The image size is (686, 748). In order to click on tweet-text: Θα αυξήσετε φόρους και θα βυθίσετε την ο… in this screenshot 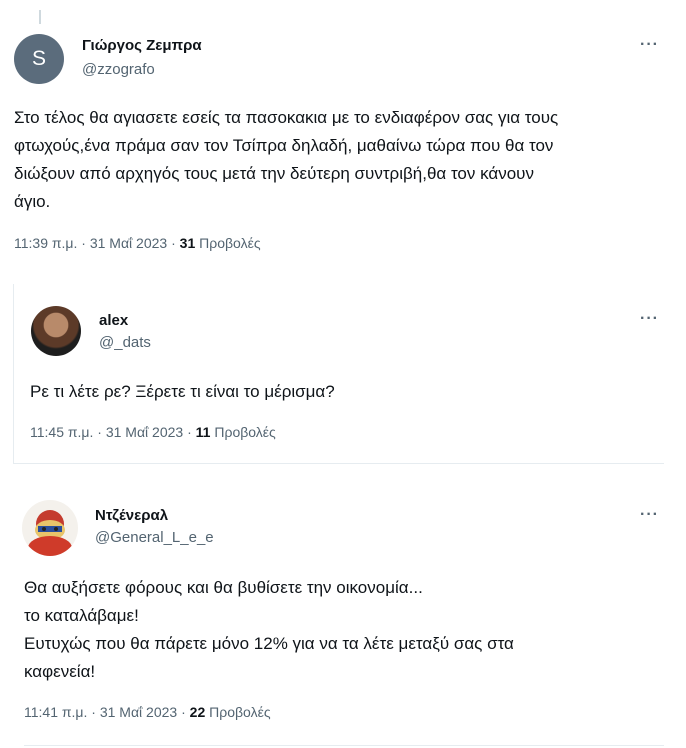, I will do `click(269, 629)`.